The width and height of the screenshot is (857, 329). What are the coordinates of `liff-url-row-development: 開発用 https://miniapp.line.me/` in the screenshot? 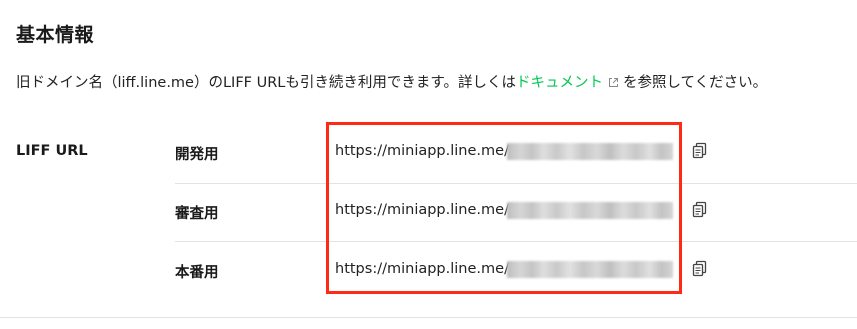 It's located at (516, 152).